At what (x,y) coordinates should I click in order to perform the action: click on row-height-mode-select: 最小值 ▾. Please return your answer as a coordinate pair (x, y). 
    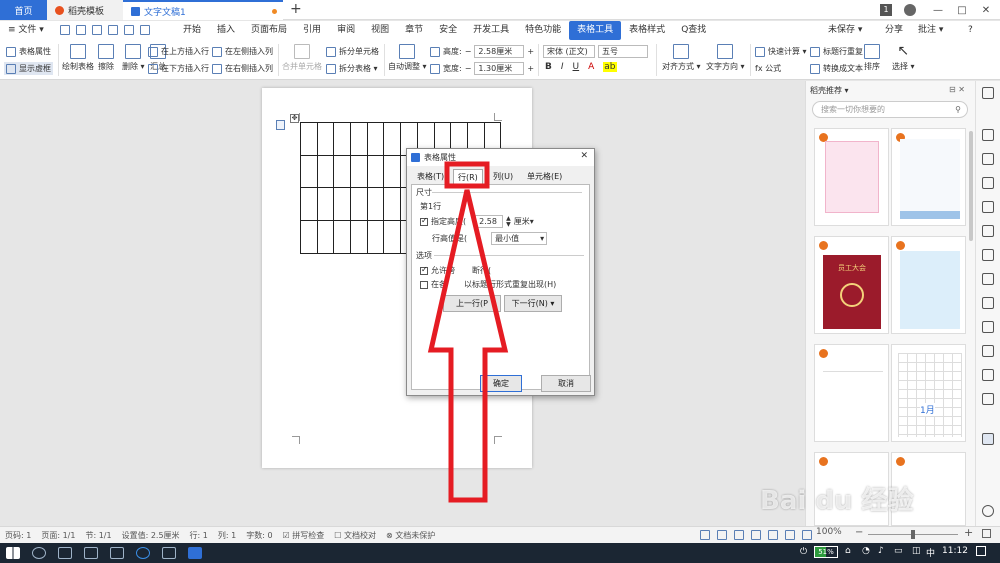
    Looking at the image, I should click on (519, 238).